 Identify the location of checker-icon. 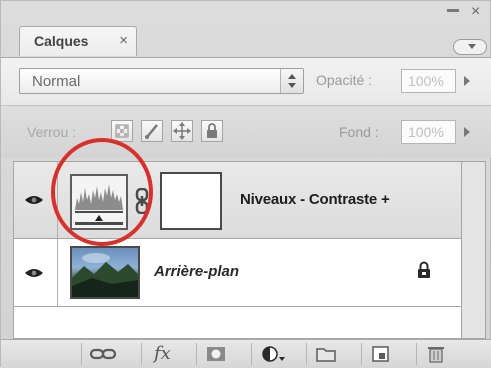
(122, 131).